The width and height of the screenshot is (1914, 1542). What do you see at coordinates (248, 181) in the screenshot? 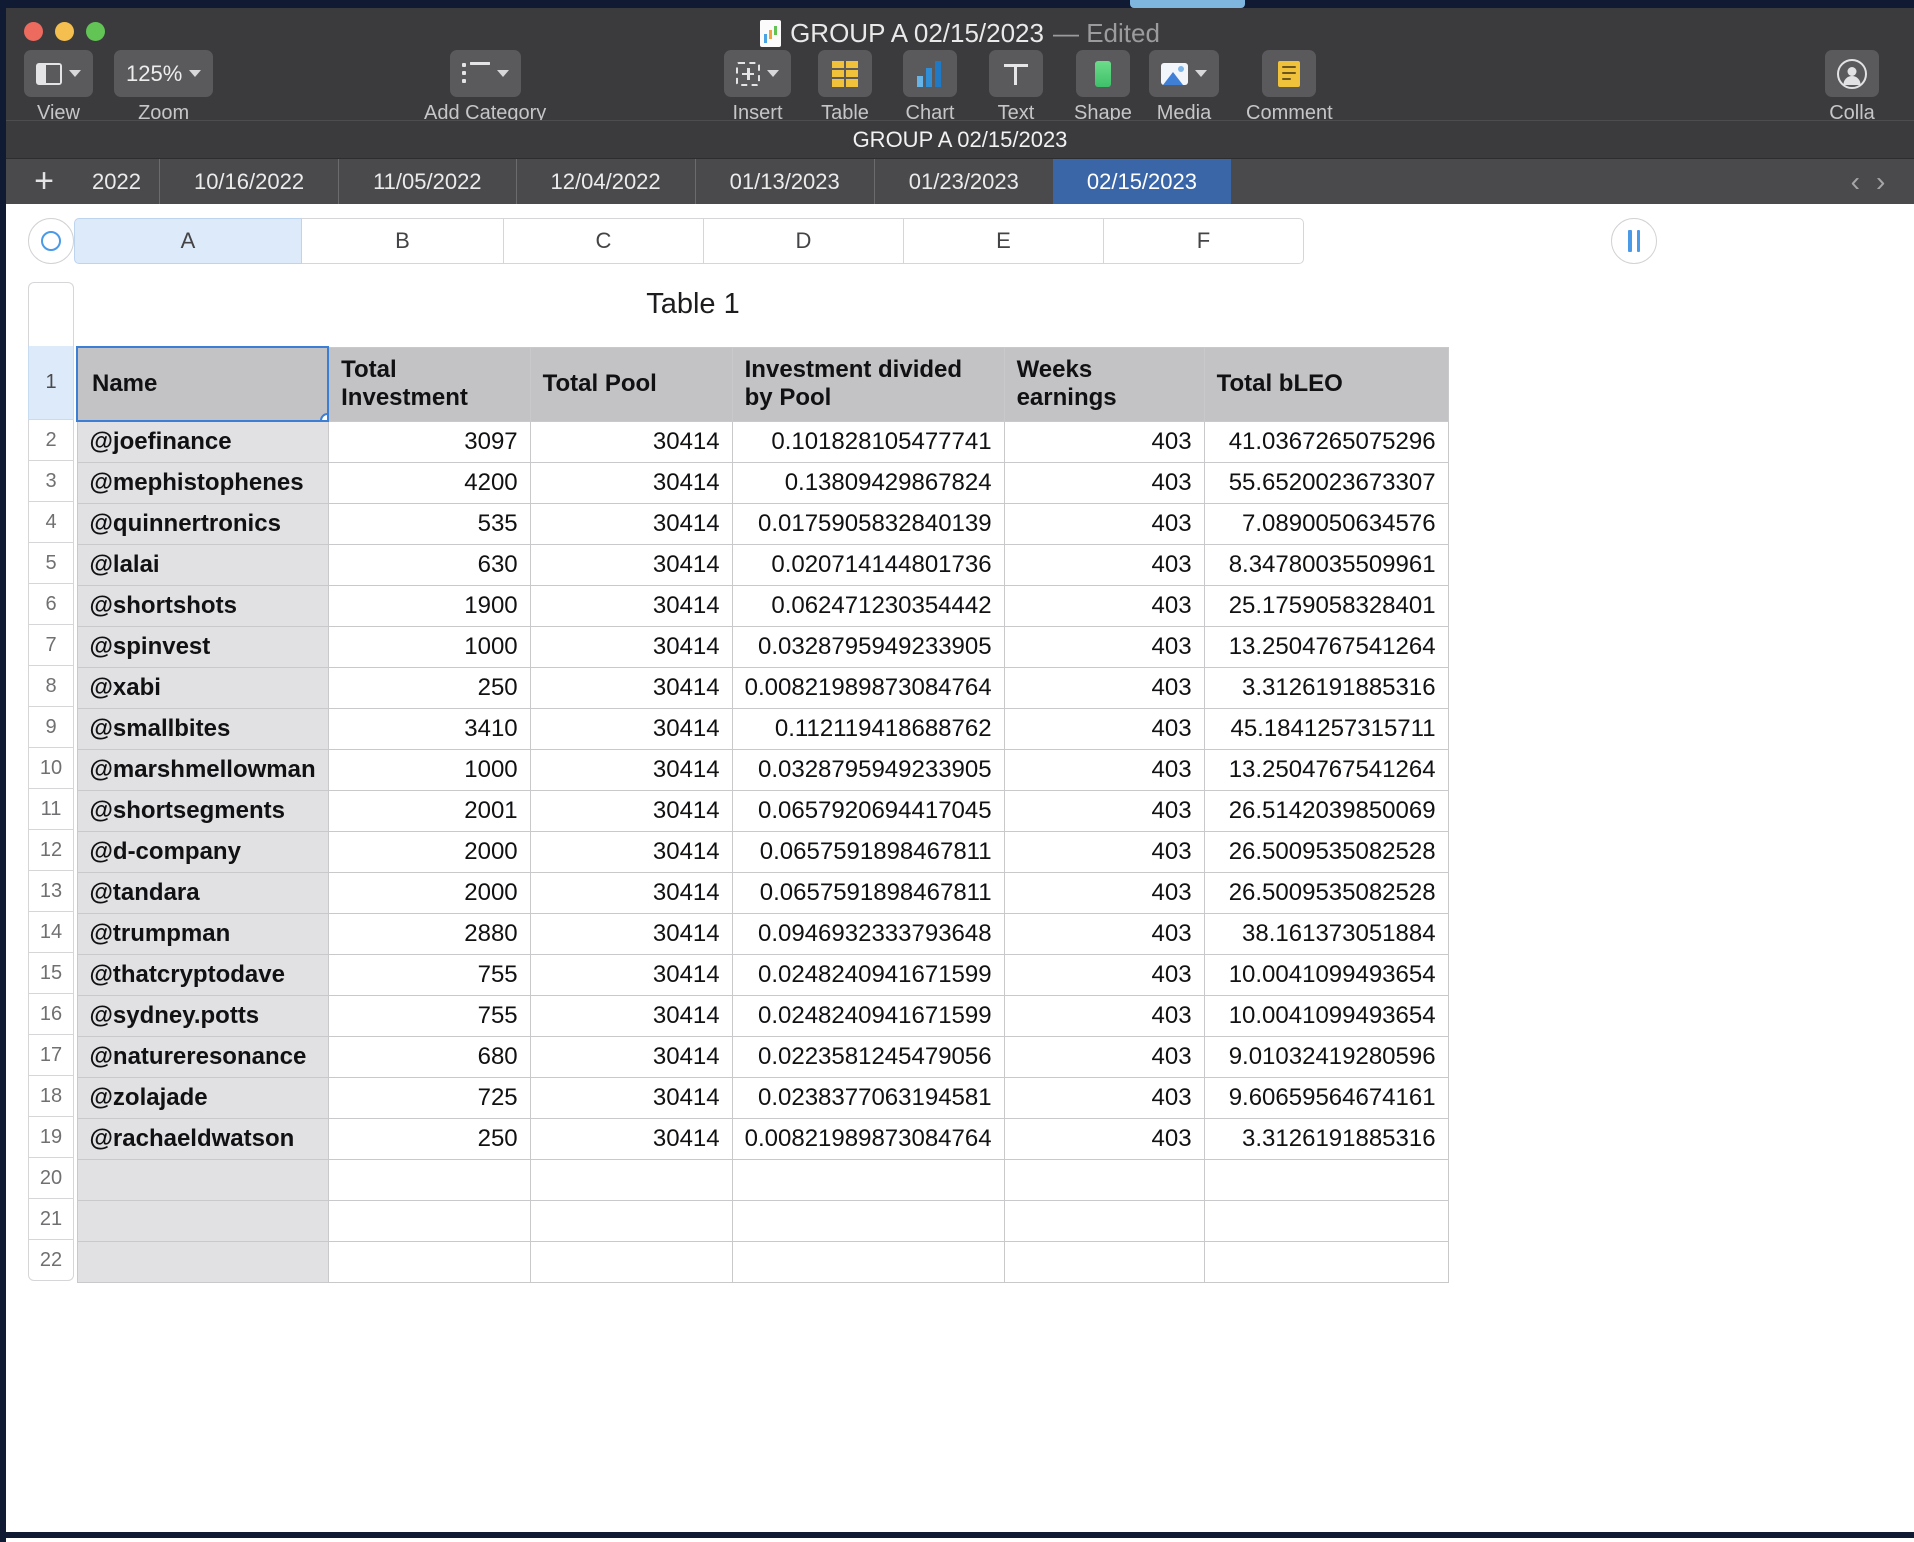
I see `sheet-tab-1: 10/16/2022` at bounding box center [248, 181].